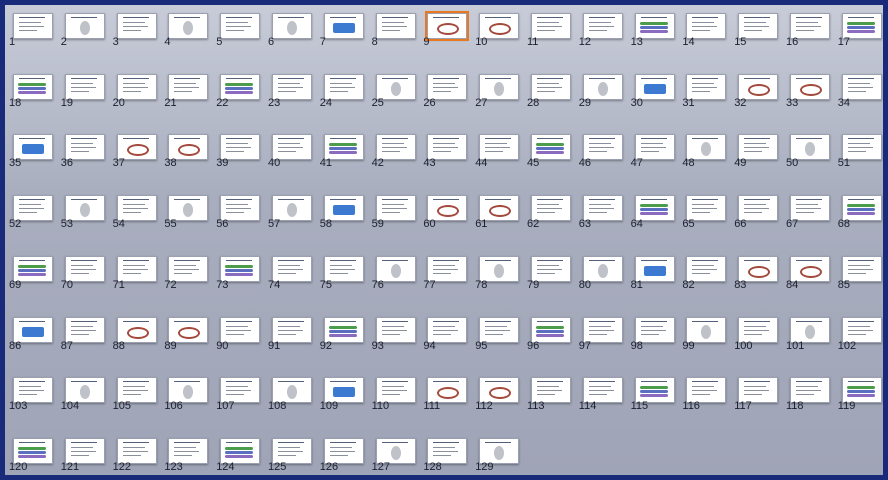 The width and height of the screenshot is (888, 480). Describe the element at coordinates (760, 345) in the screenshot. I see `slide-100: 100` at that location.